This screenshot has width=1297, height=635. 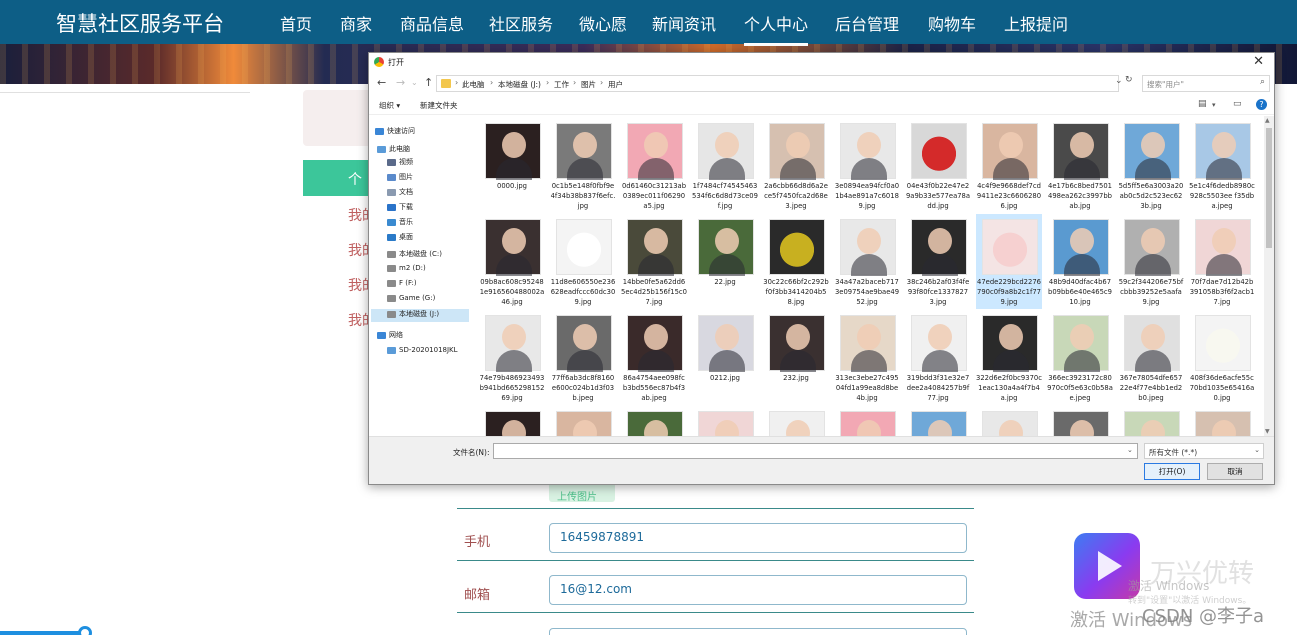 I want to click on nav-pane-item: Game (G:), so click(x=411, y=300).